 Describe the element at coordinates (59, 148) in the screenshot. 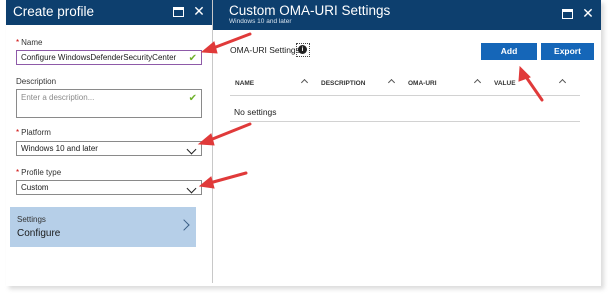

I see `platform-select-value: Windows 10 and later` at that location.